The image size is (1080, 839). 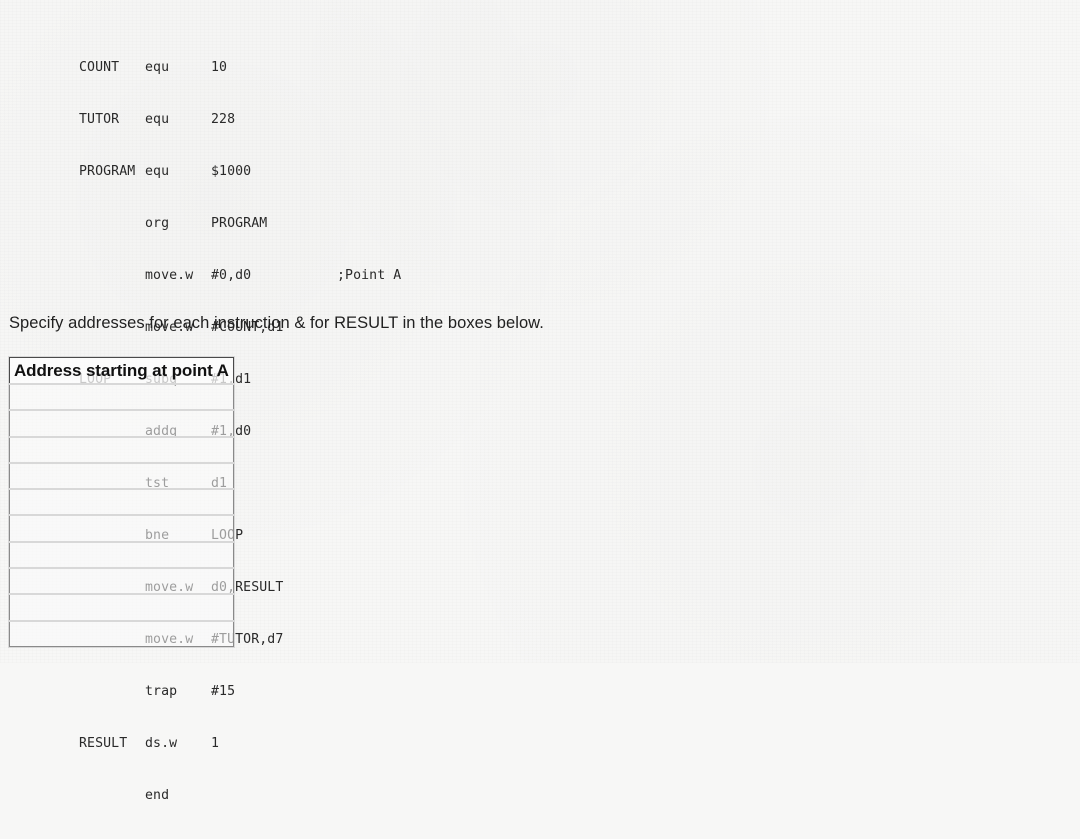 I want to click on code-operands: #15, so click(x=223, y=692).